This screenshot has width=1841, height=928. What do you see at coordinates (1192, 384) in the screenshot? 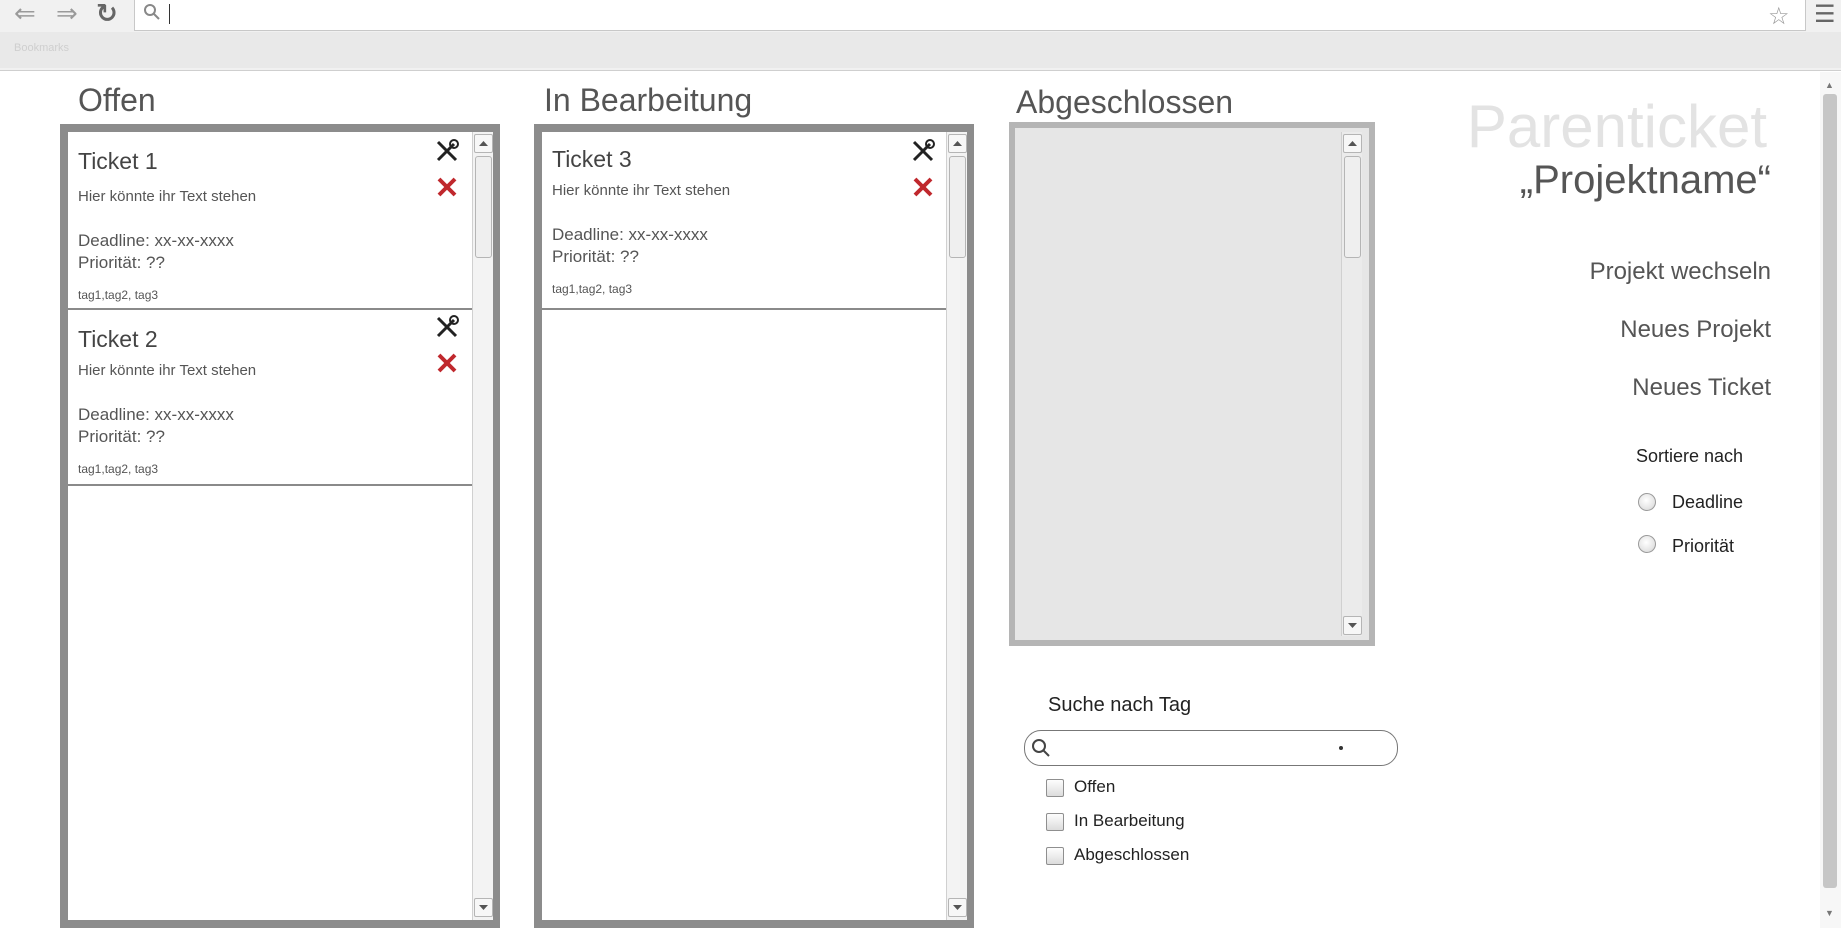
I see `column-abgeschlossen` at bounding box center [1192, 384].